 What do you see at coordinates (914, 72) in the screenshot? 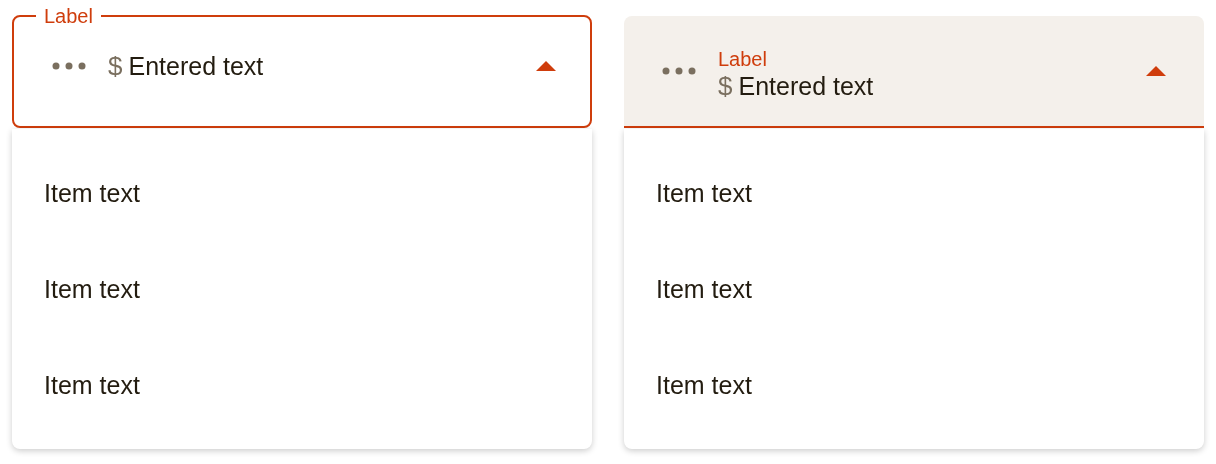
I see `select-field: Label $ Entered text` at bounding box center [914, 72].